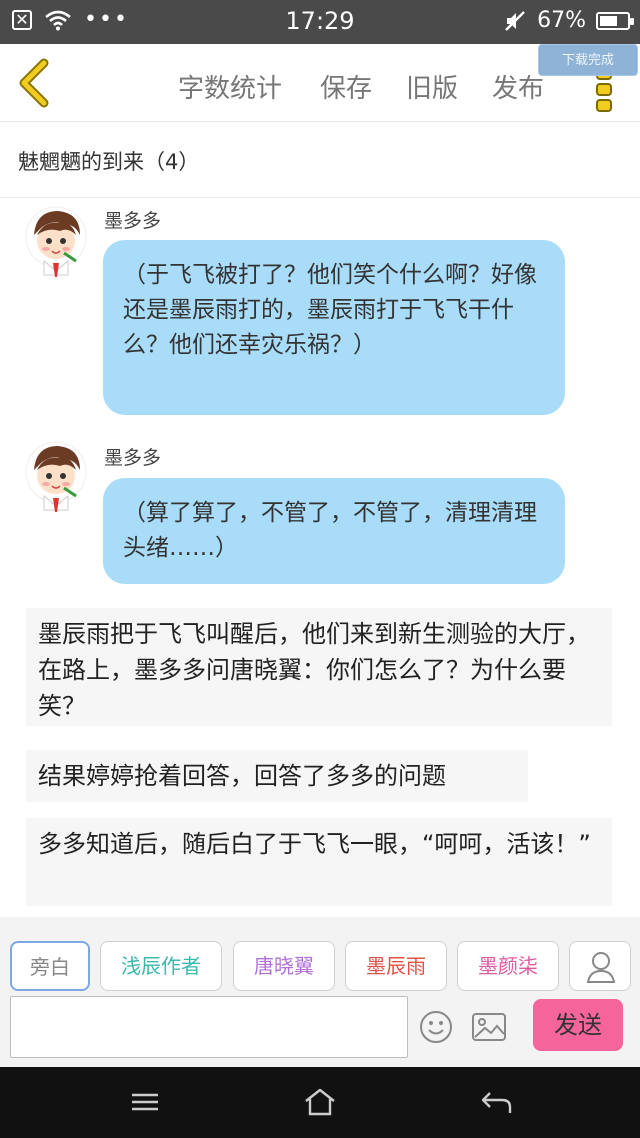 This screenshot has width=640, height=1138. Describe the element at coordinates (277, 776) in the screenshot. I see `narration-block: 结果婷婷抢着回答，回答了多多的问题` at that location.